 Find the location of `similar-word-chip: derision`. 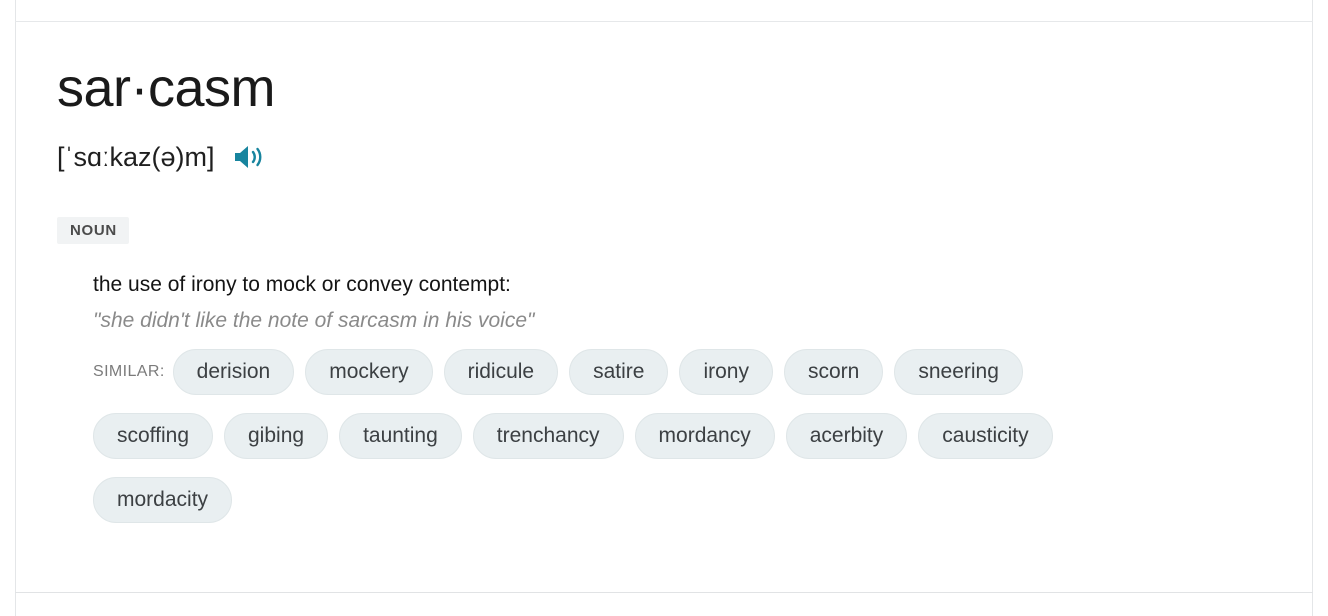

similar-word-chip: derision is located at coordinates (233, 371).